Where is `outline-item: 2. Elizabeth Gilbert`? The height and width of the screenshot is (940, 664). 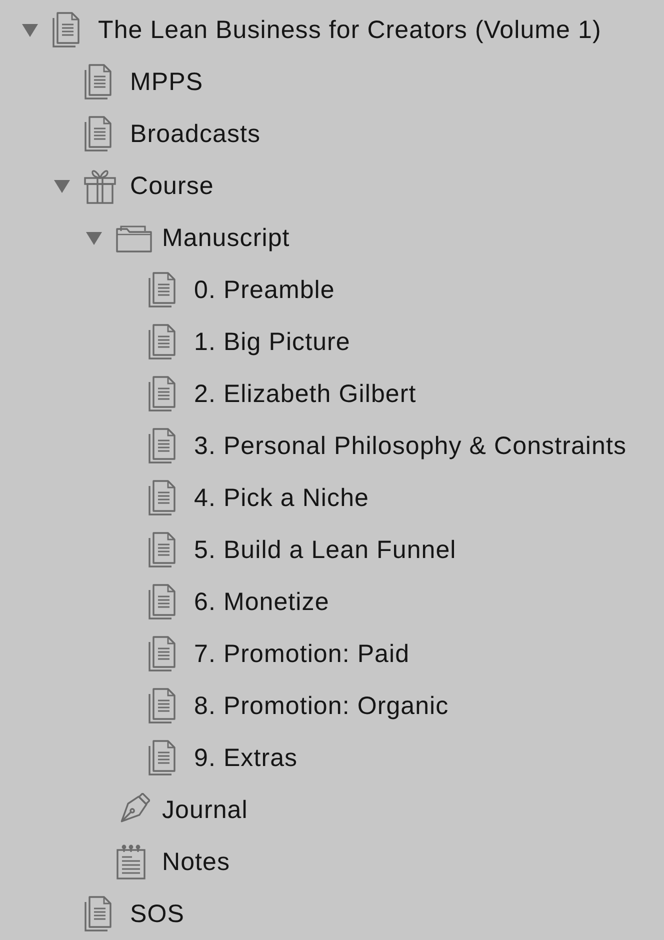 outline-item: 2. Elizabeth Gilbert is located at coordinates (305, 394).